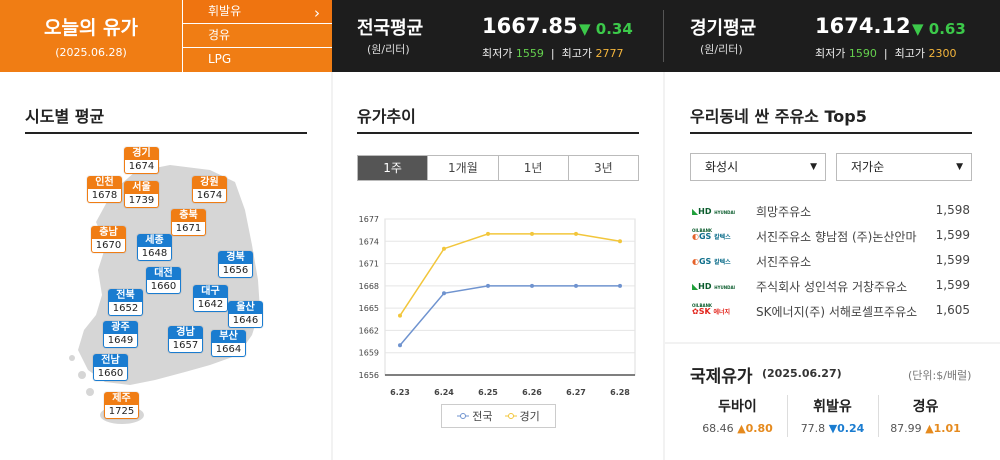  I want to click on region-label: 전북 1652, so click(125, 302).